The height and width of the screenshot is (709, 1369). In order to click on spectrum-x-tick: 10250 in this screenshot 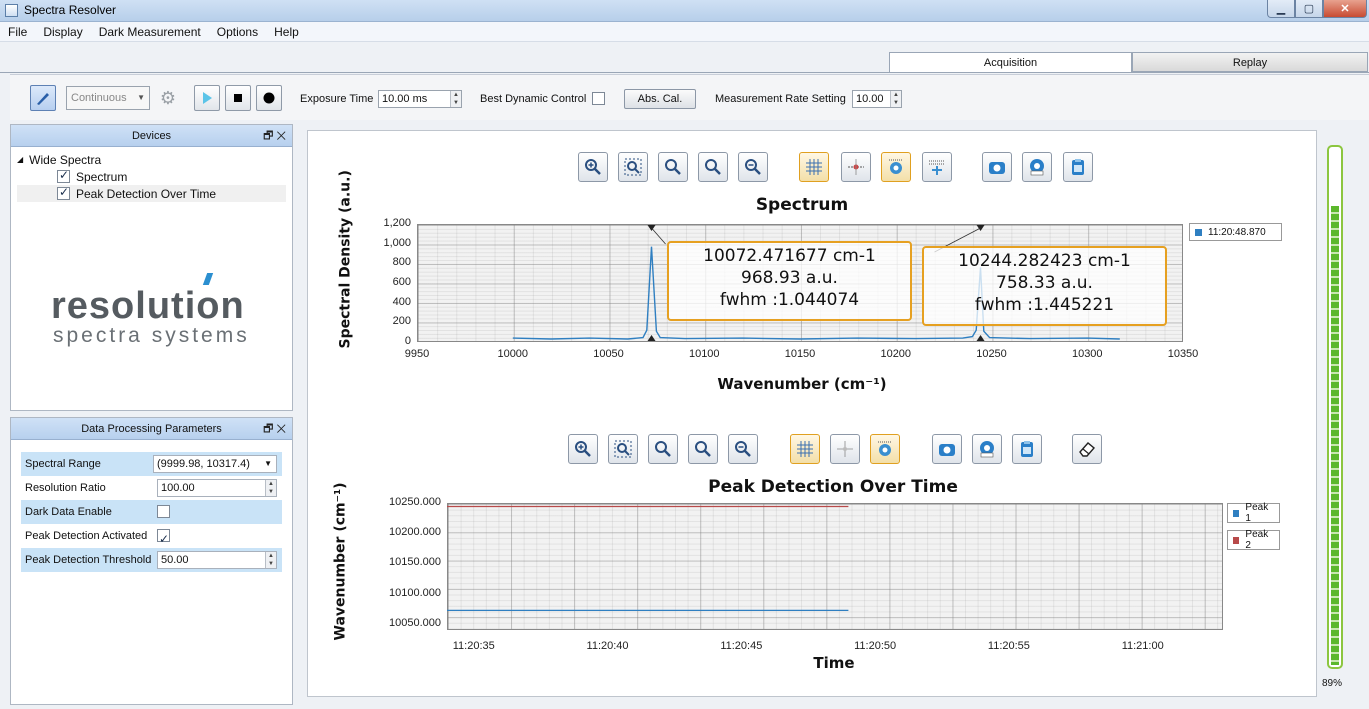, I will do `click(991, 354)`.